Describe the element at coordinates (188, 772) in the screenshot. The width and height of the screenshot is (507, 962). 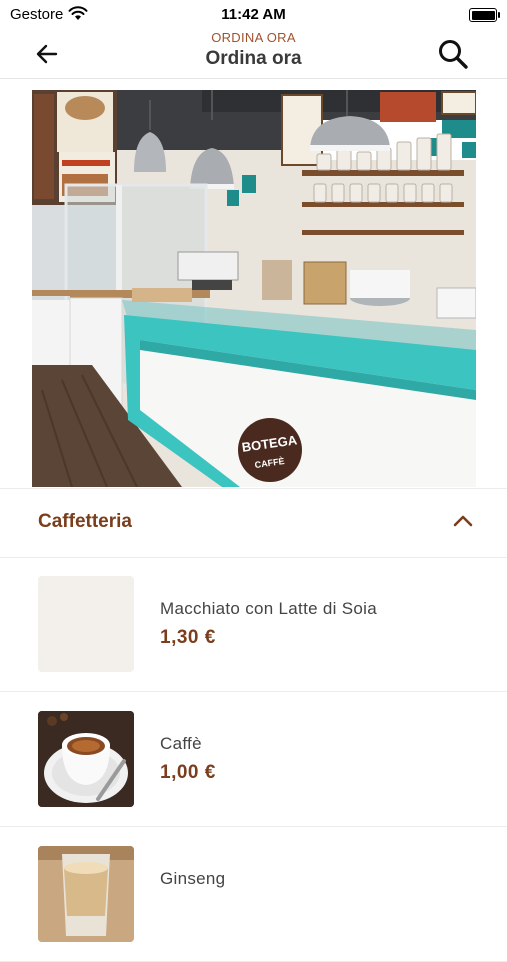
I see `product-price: 1,00 €` at that location.